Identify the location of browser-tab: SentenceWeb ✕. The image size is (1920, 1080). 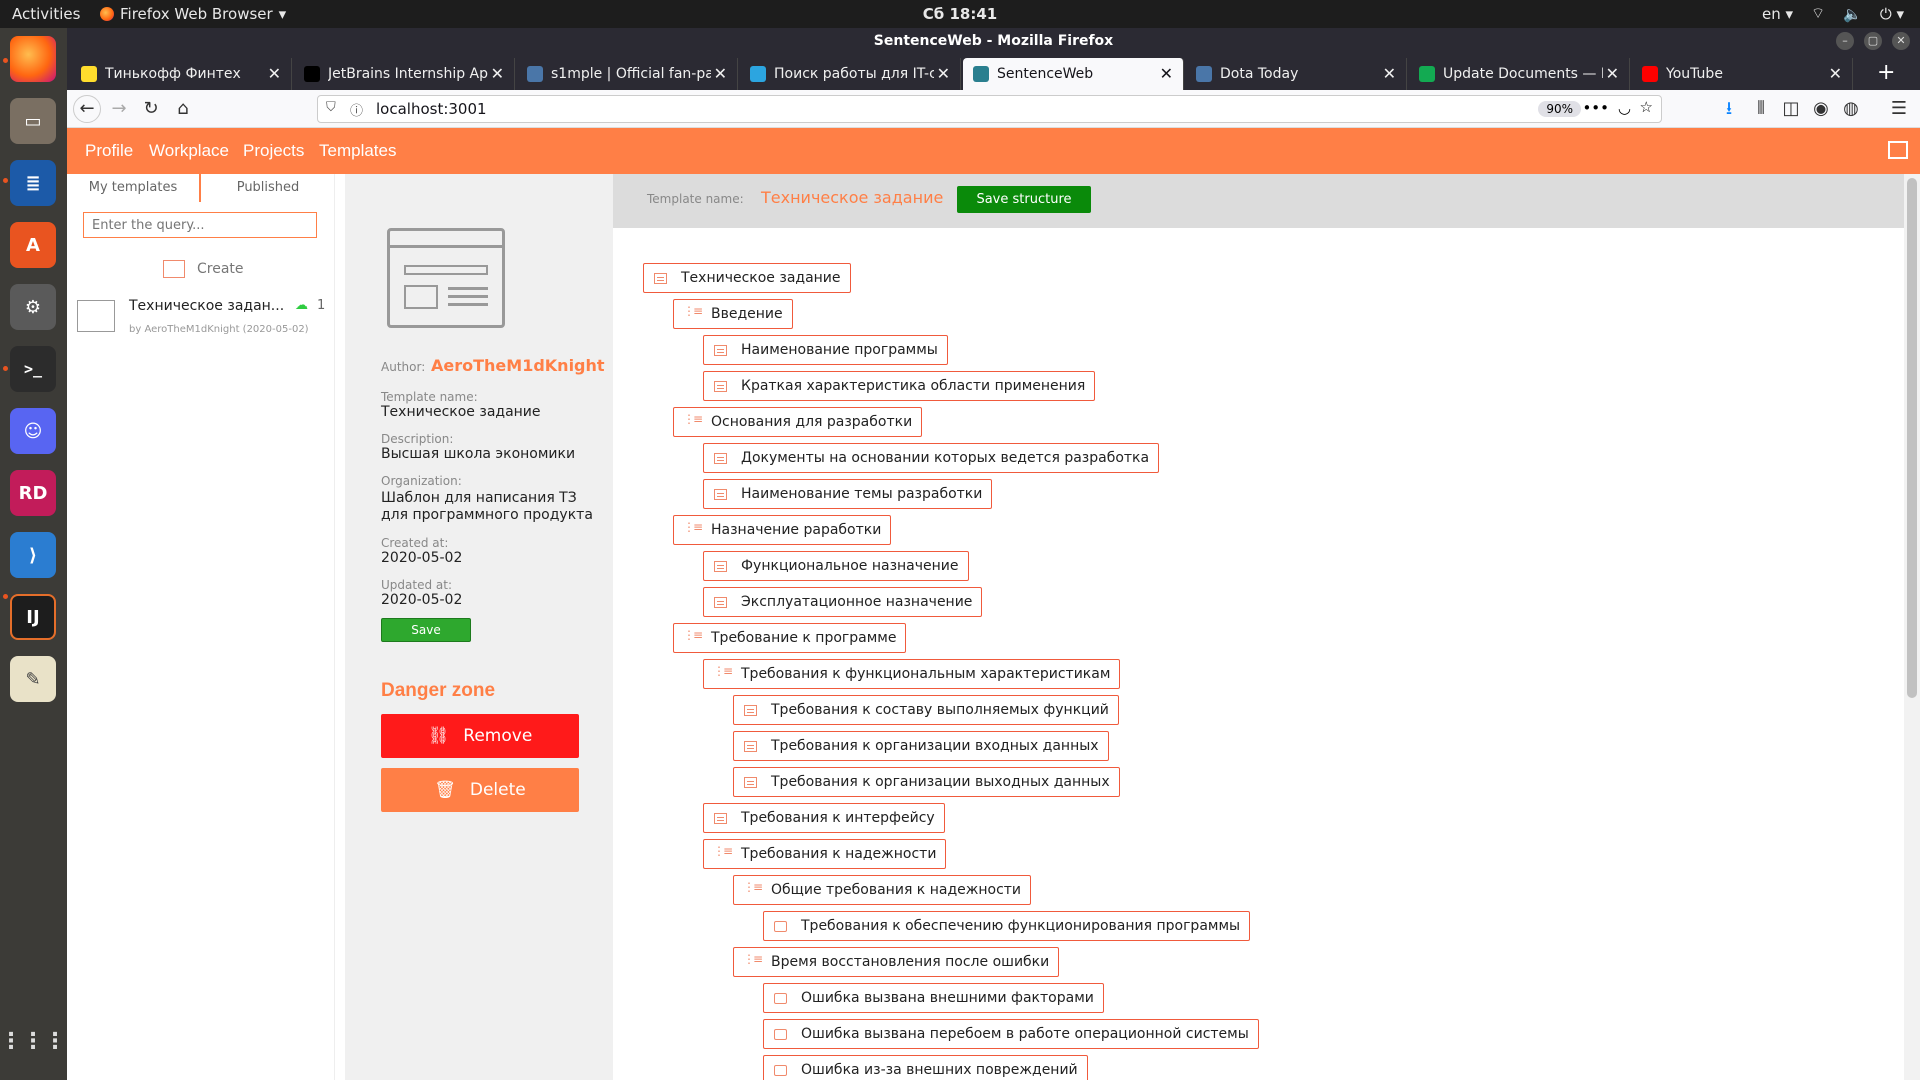
(1073, 74).